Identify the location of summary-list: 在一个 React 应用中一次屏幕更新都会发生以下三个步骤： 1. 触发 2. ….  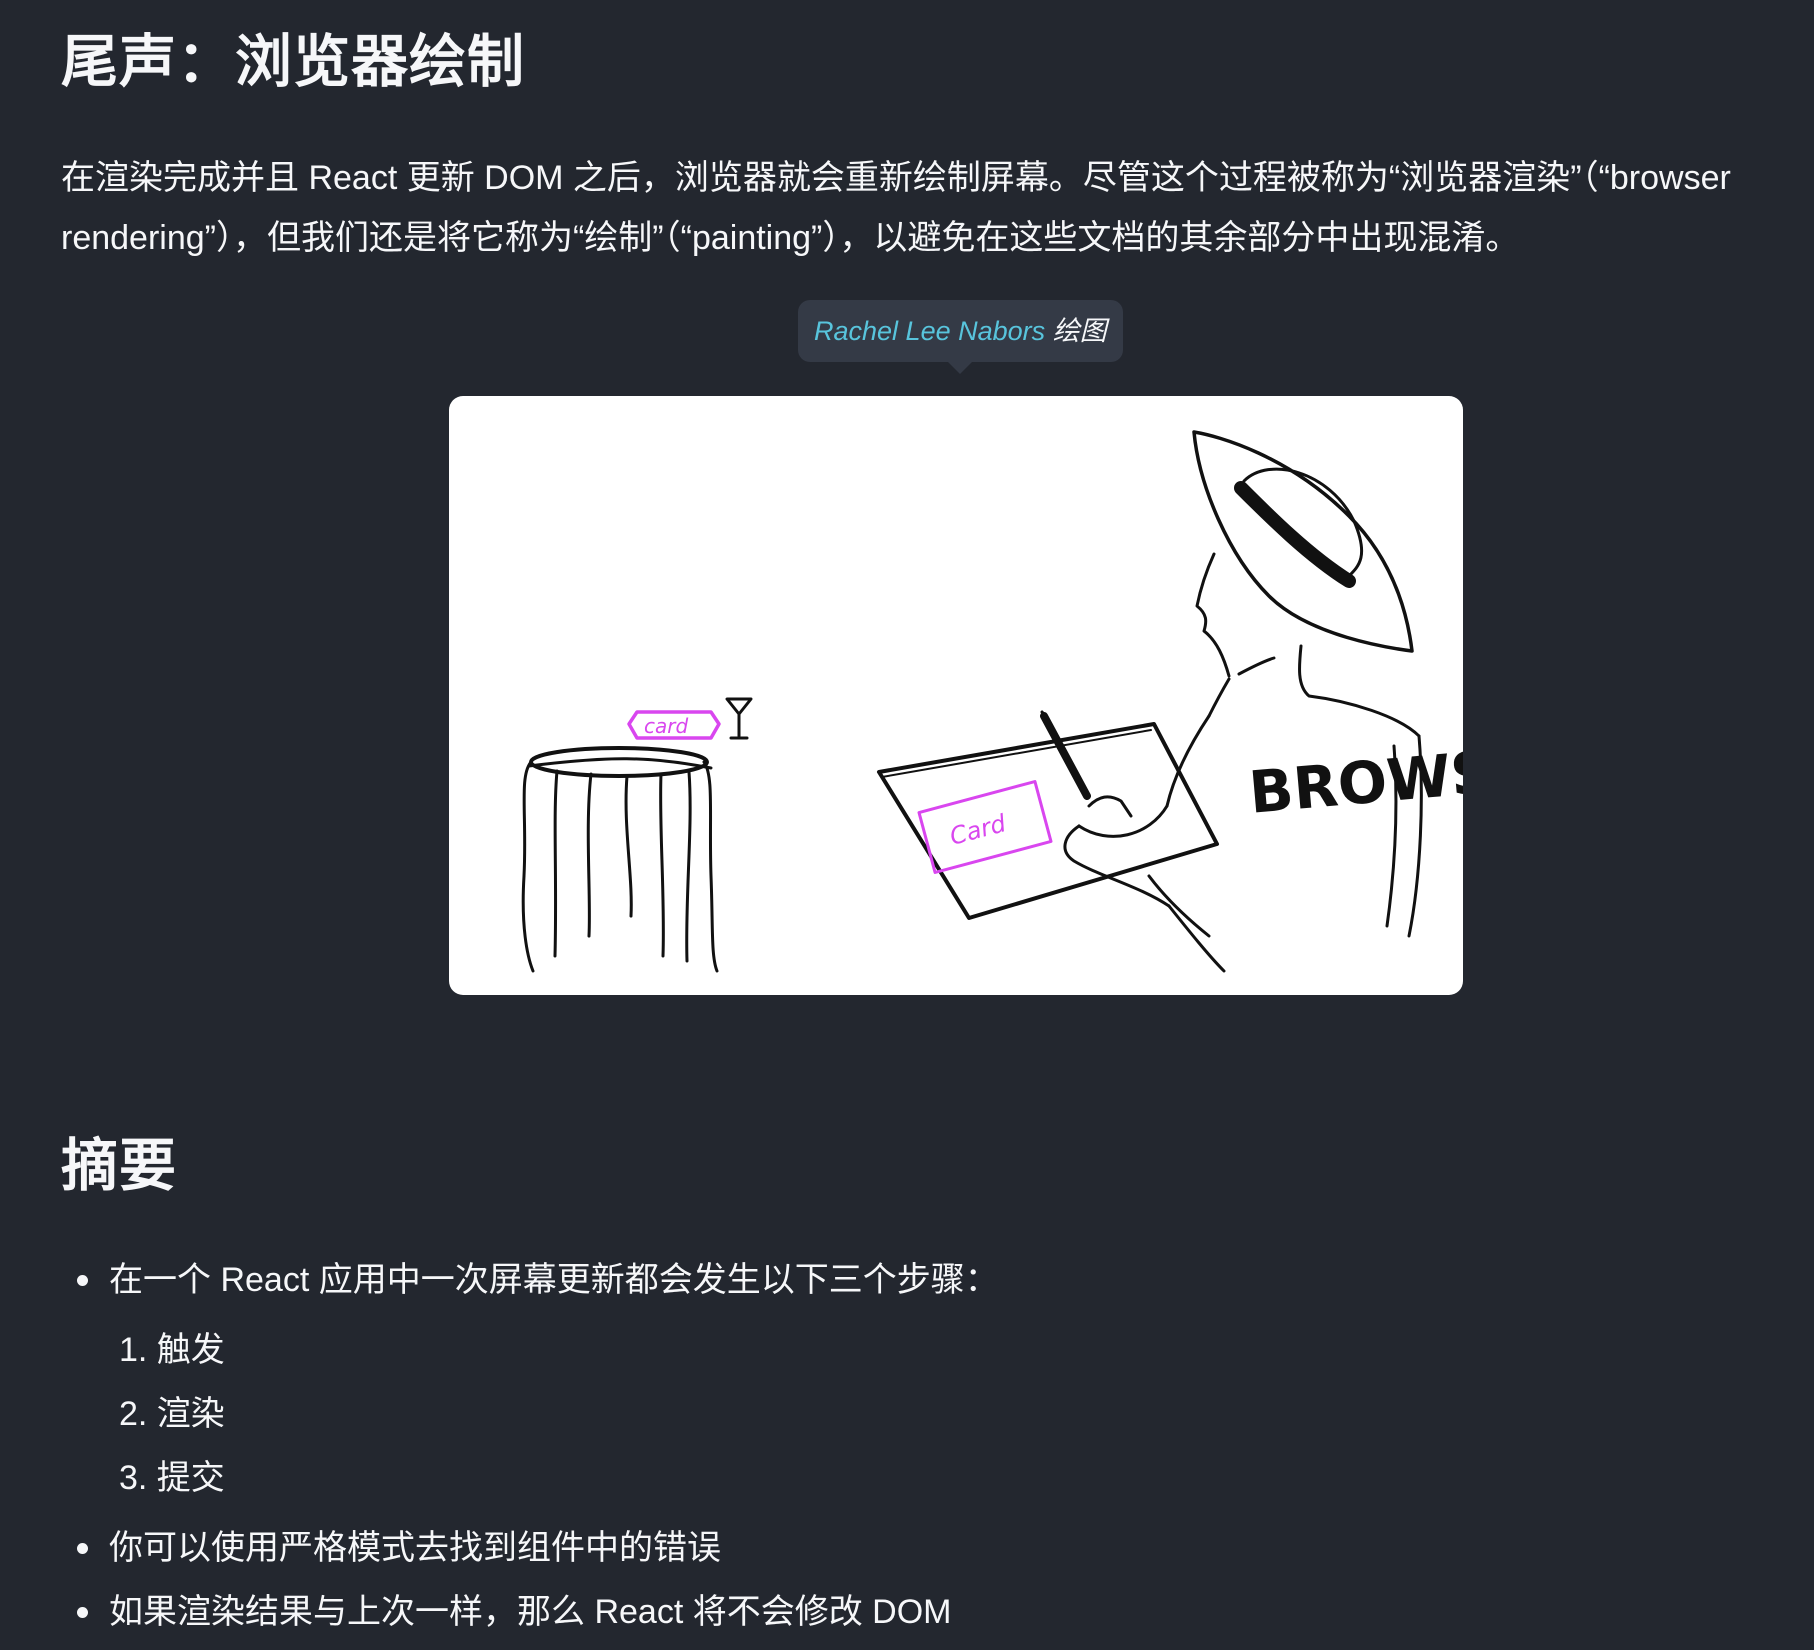
(530, 1446).